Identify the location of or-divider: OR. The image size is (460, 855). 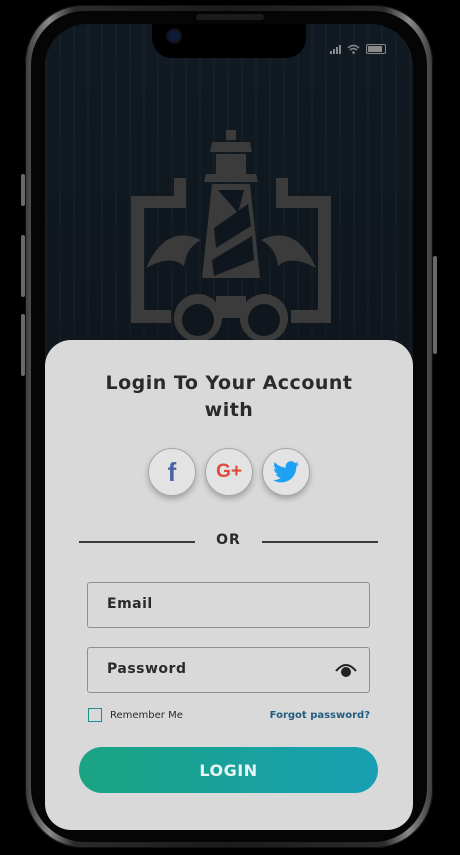
(228, 542).